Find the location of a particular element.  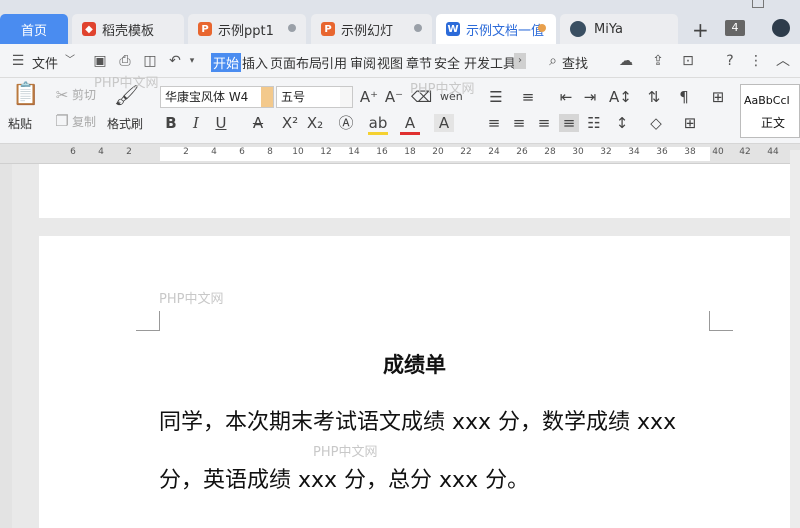

distributed-icon: ☷ is located at coordinates (594, 123).